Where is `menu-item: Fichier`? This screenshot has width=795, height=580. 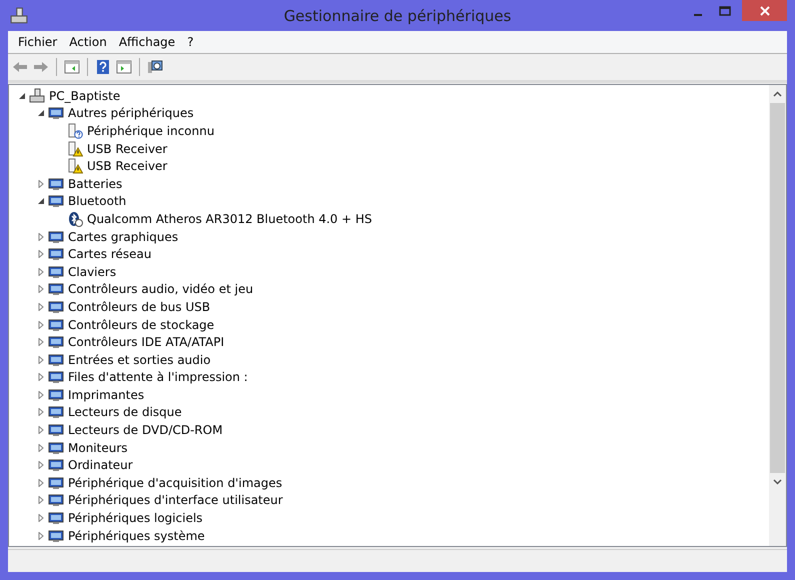
menu-item: Fichier is located at coordinates (38, 42).